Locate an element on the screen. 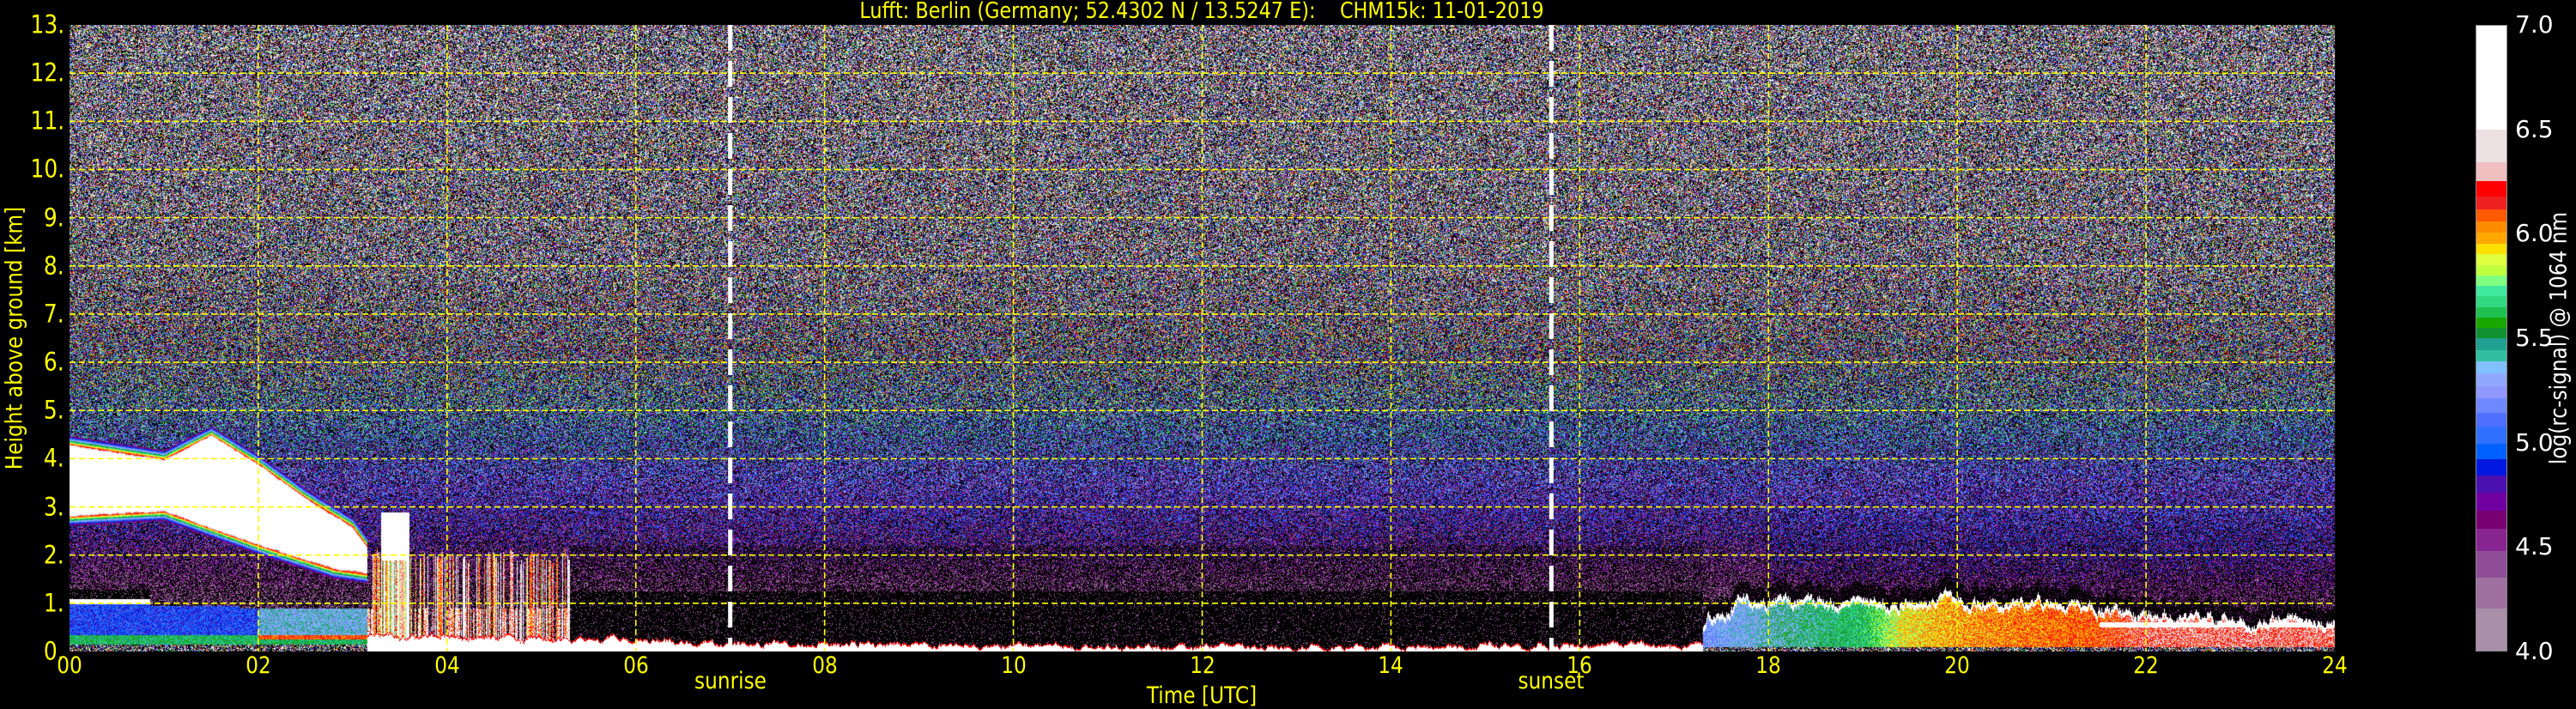  x-axis-label: Time [UTC] is located at coordinates (1202, 695).